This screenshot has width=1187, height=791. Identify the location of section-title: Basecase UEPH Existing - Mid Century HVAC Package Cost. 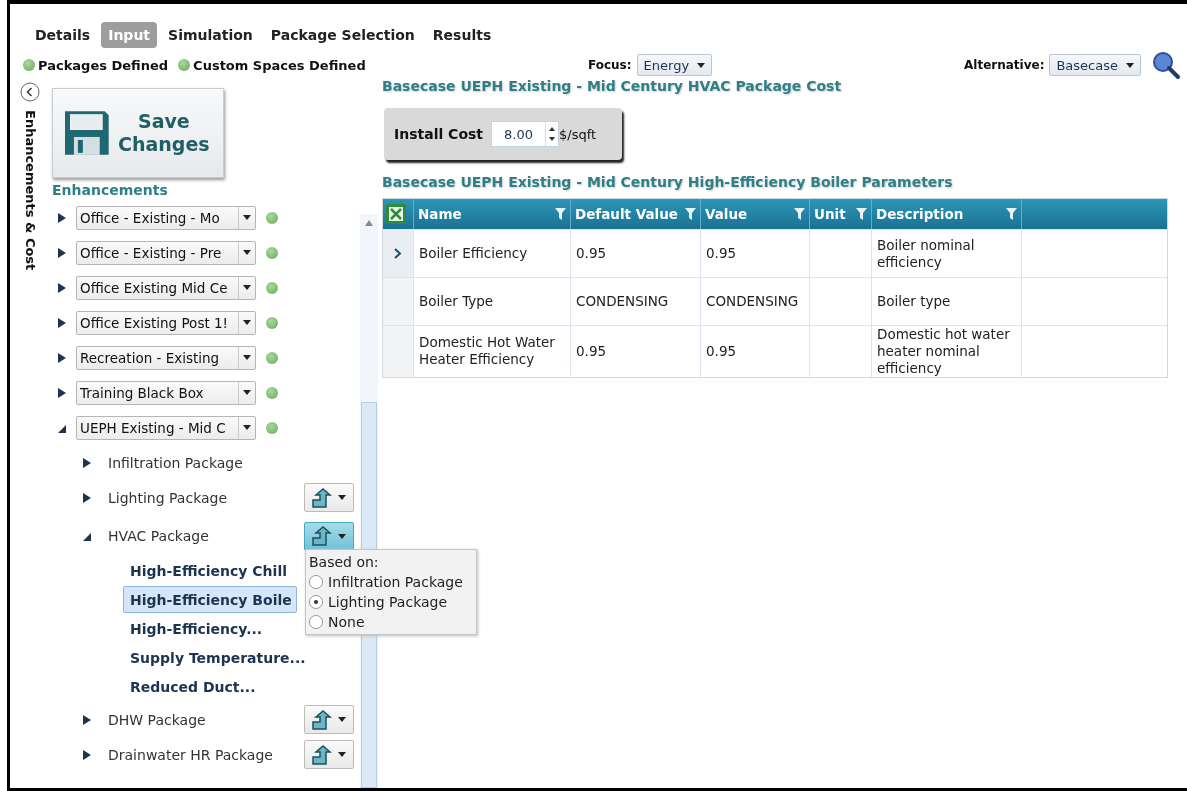
(612, 86).